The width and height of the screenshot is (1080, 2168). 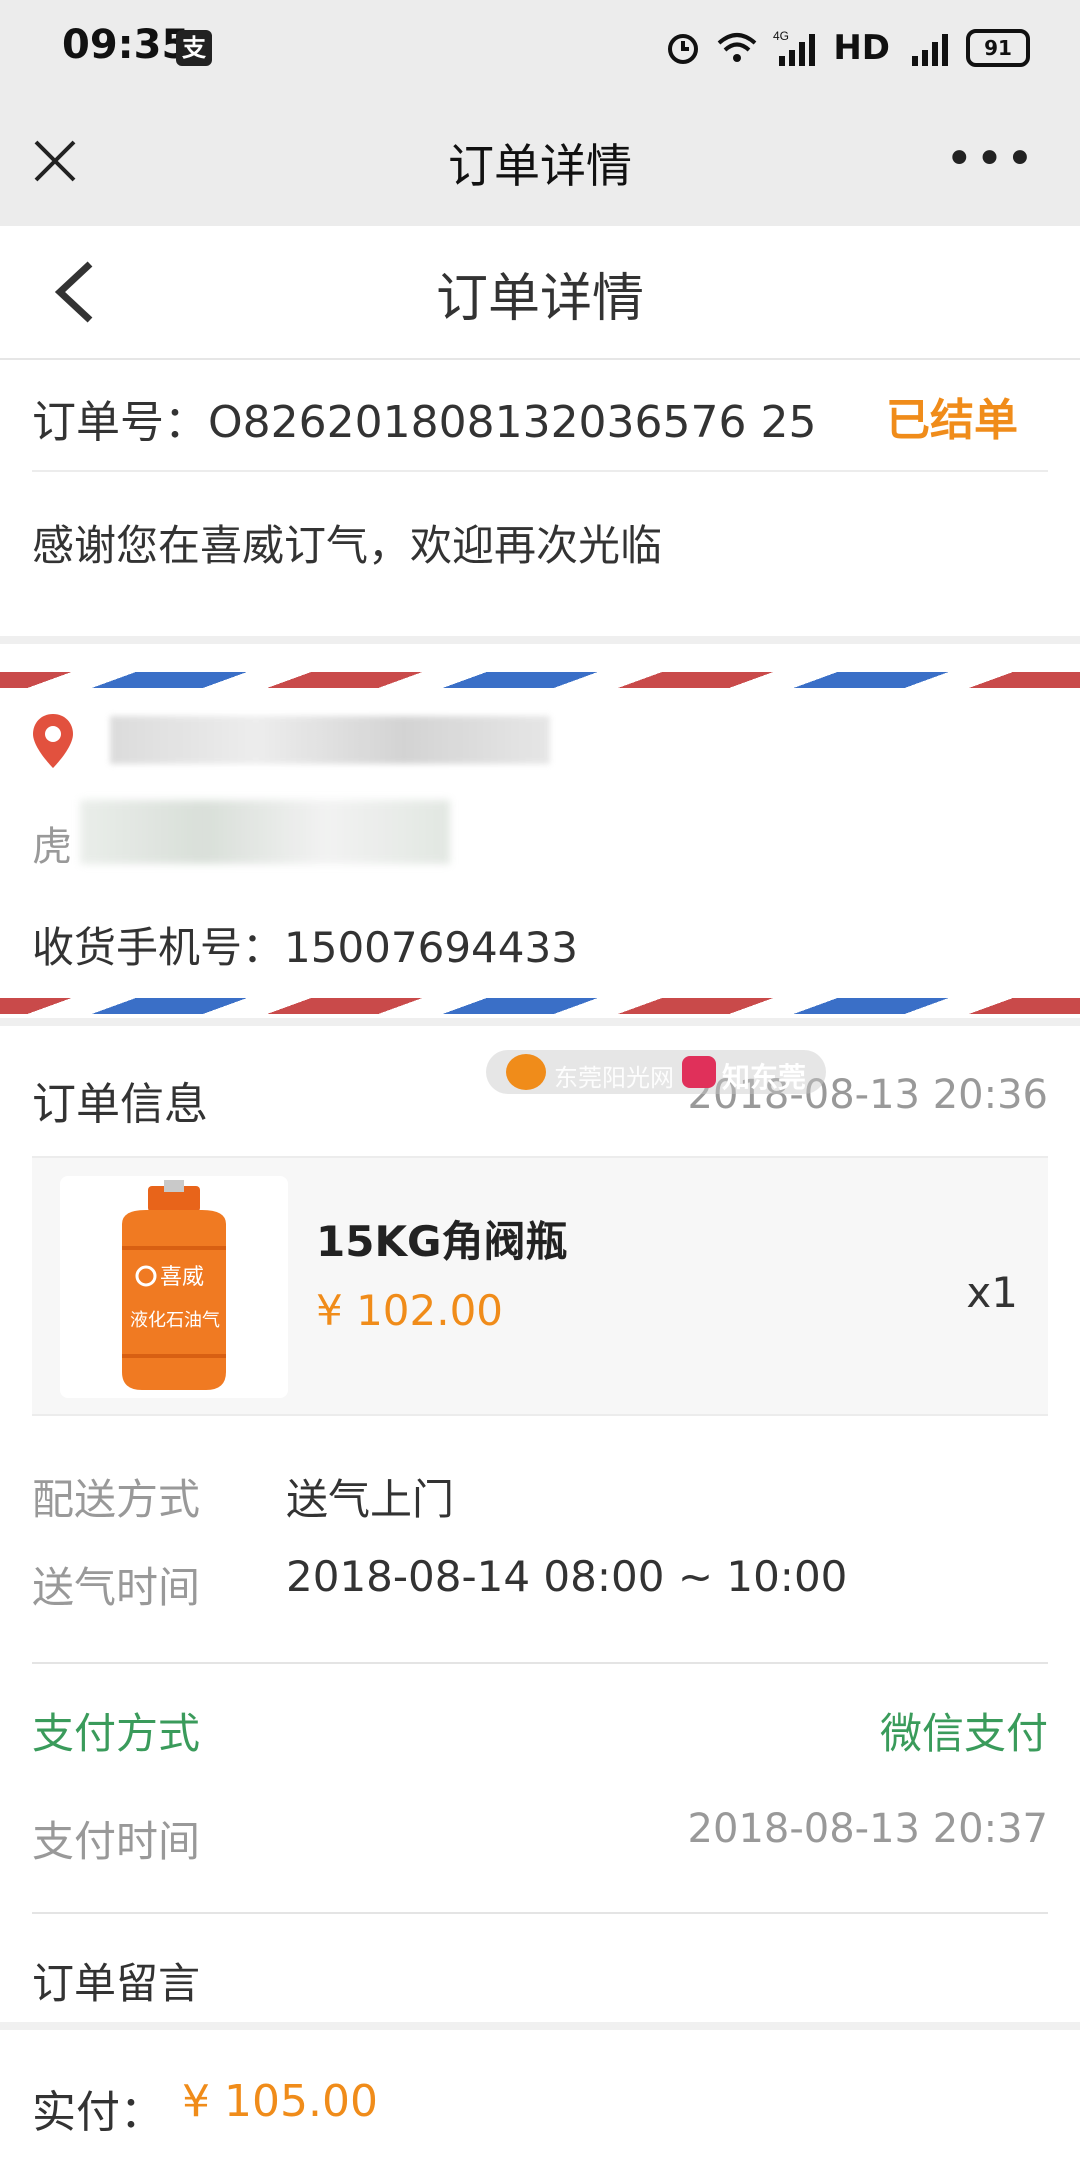 What do you see at coordinates (737, 47) in the screenshot?
I see `wifi-icon` at bounding box center [737, 47].